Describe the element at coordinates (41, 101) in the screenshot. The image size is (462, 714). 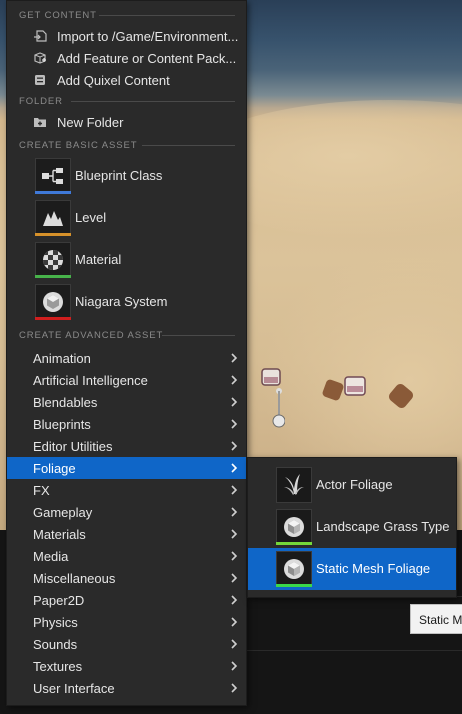
I see `section-header-folder: FOLDER` at that location.